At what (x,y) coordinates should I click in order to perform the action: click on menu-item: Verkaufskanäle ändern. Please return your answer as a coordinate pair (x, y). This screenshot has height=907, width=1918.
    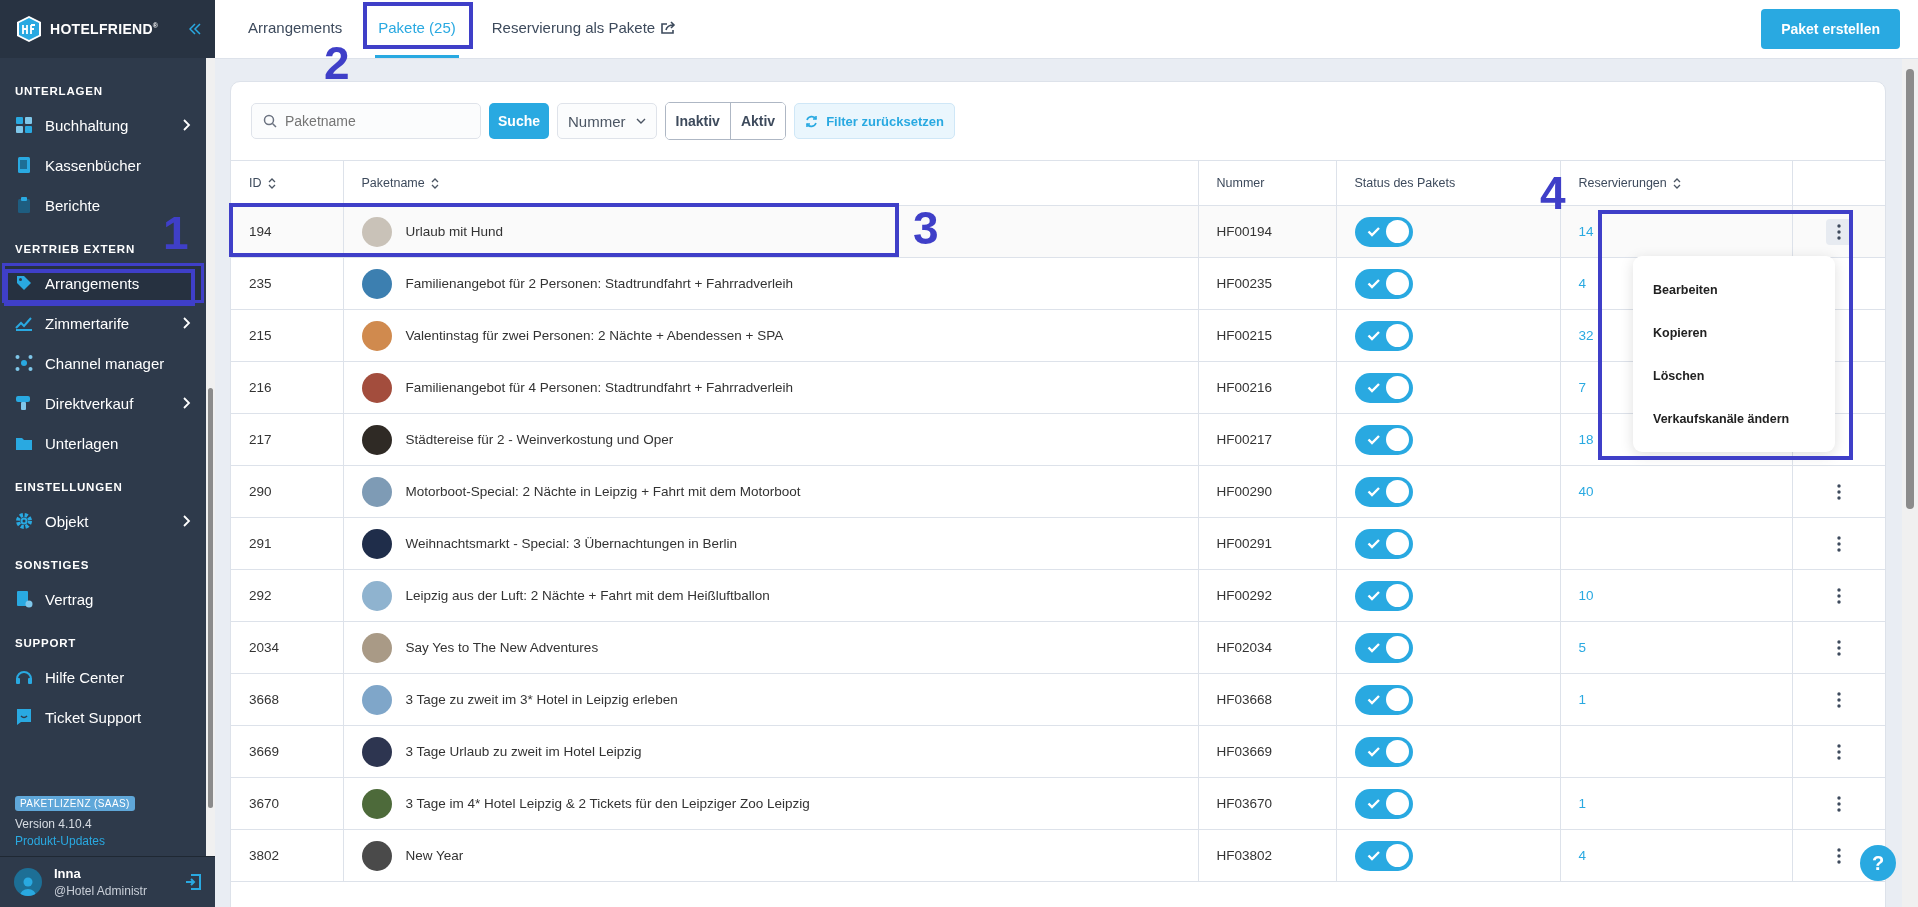
    Looking at the image, I should click on (1734, 418).